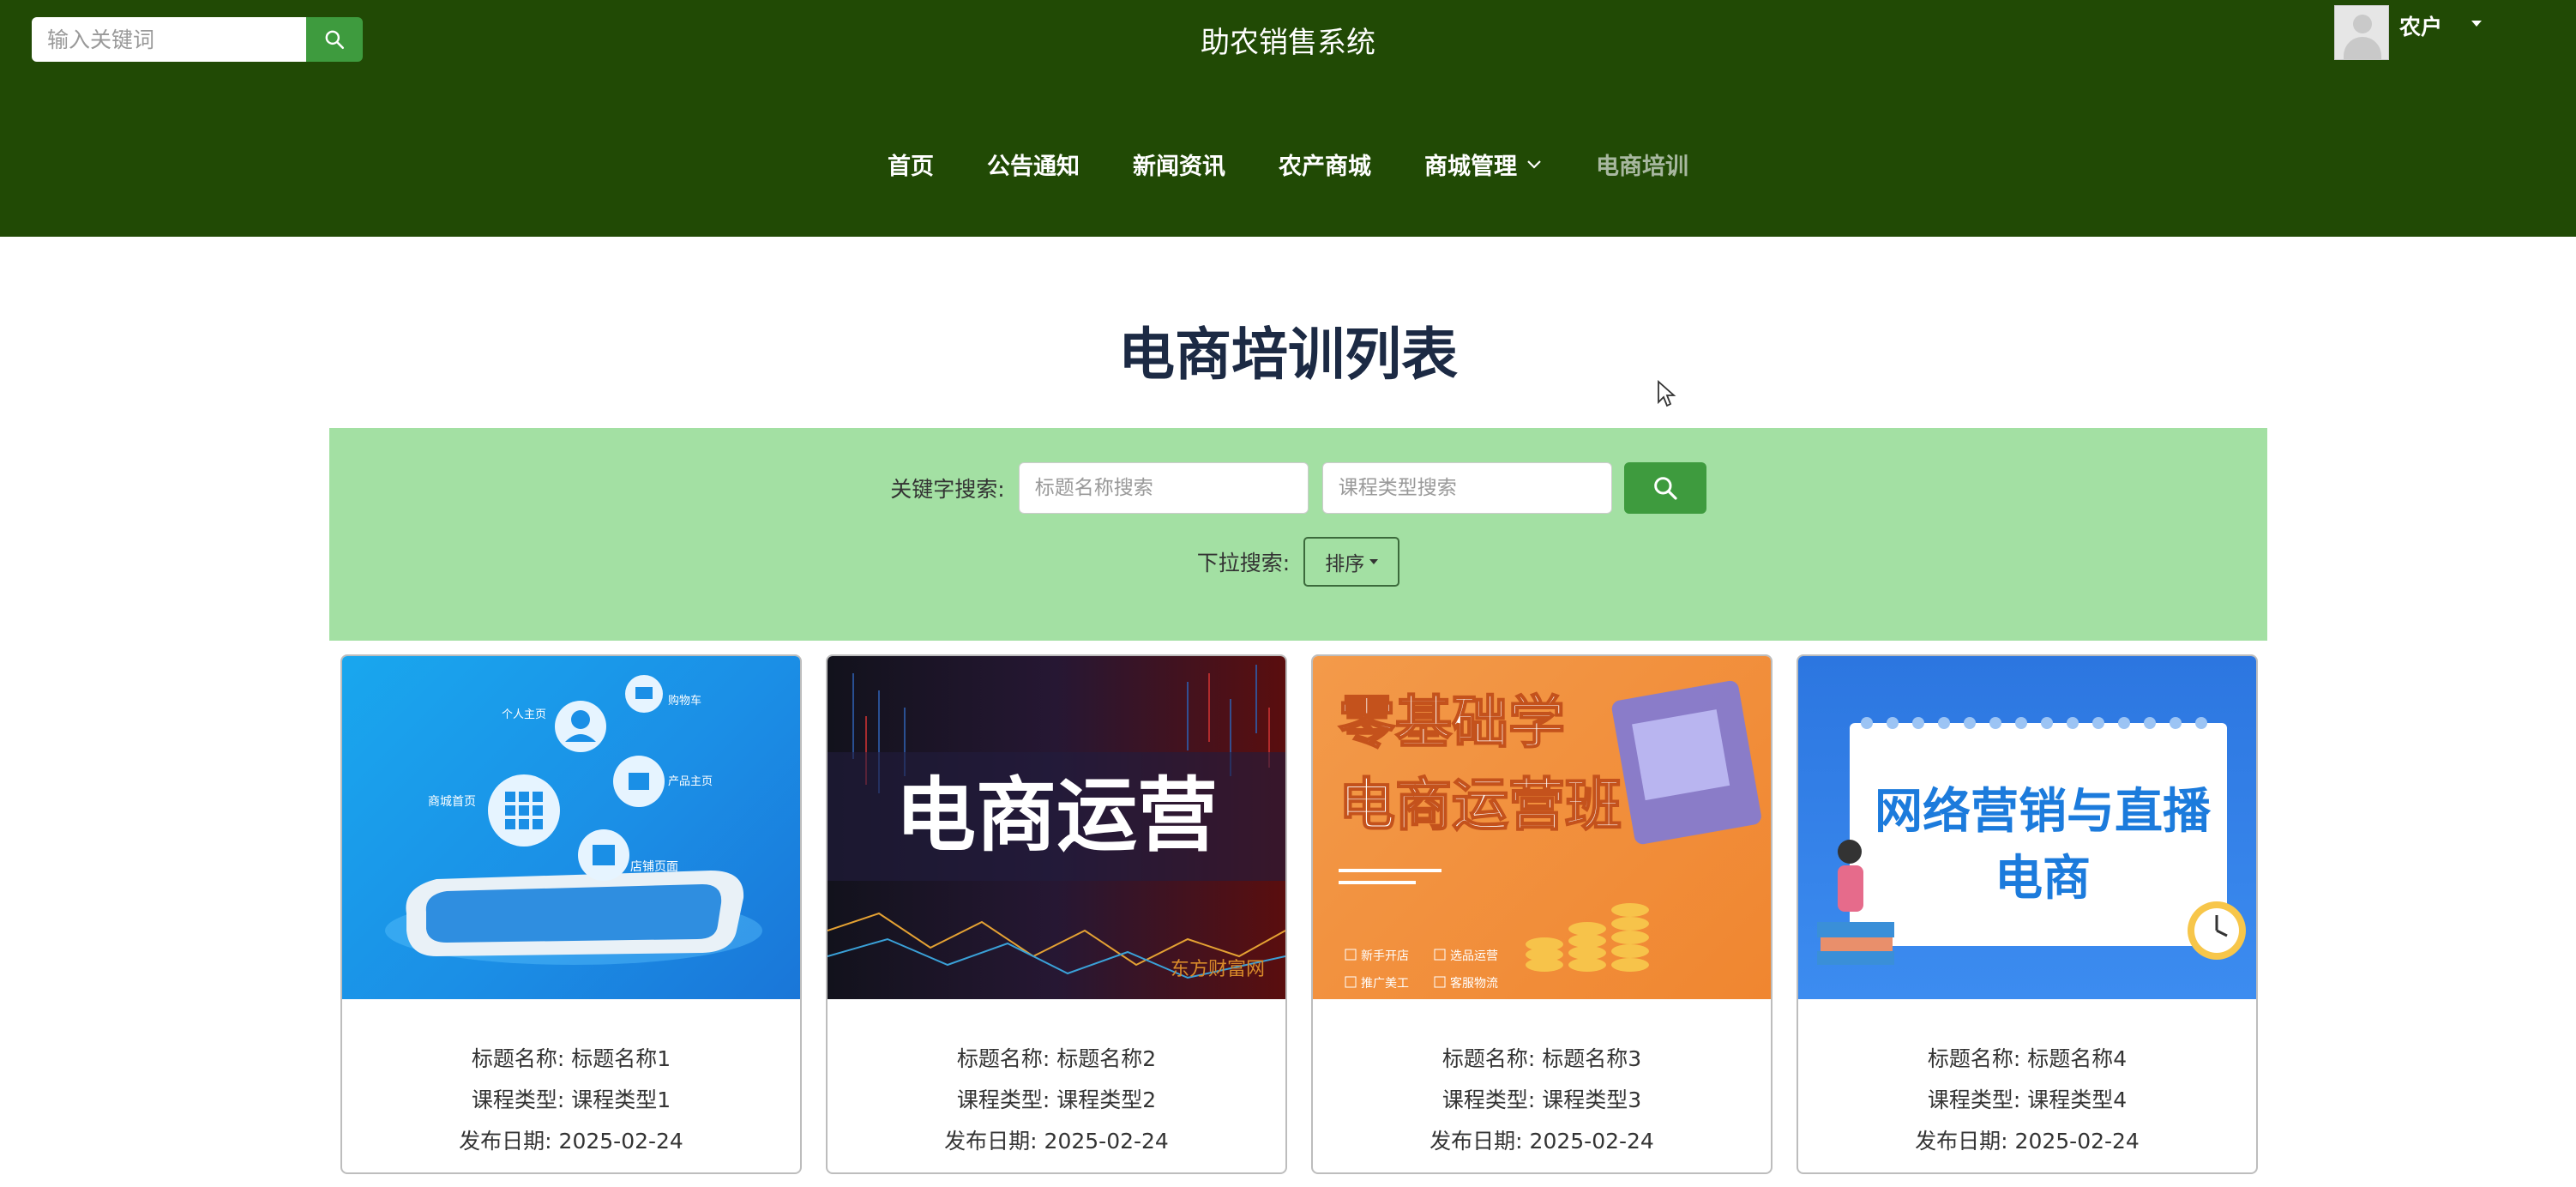 The image size is (2576, 1187). I want to click on search-icon, so click(1665, 488).